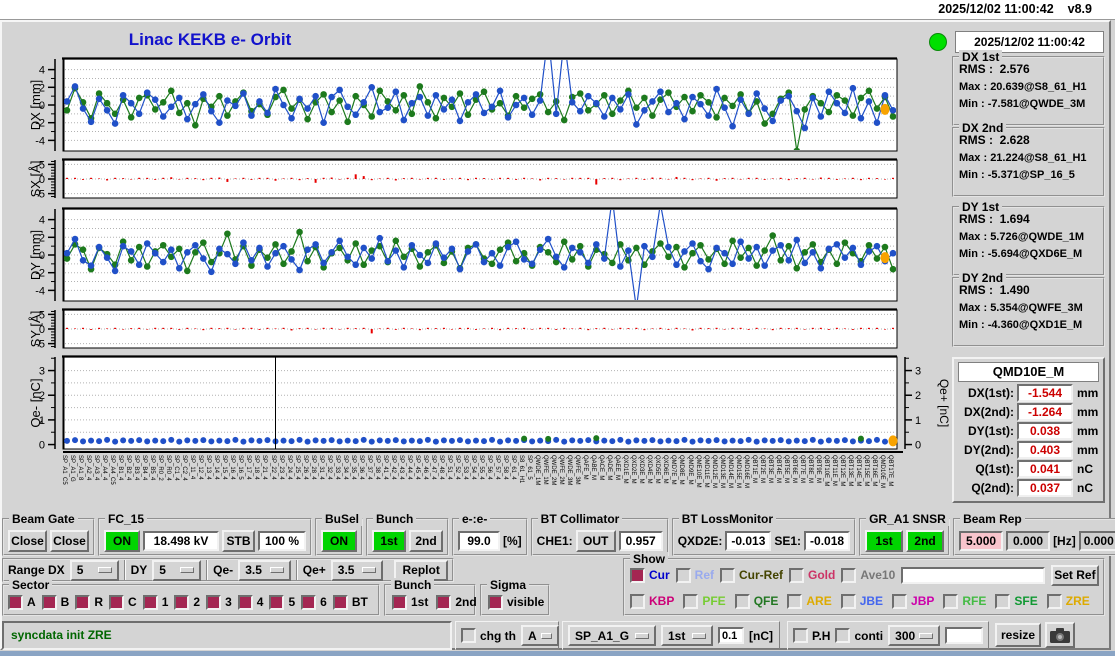 The image size is (1115, 656). I want to click on show-are-checkbox: ARE, so click(809, 601).